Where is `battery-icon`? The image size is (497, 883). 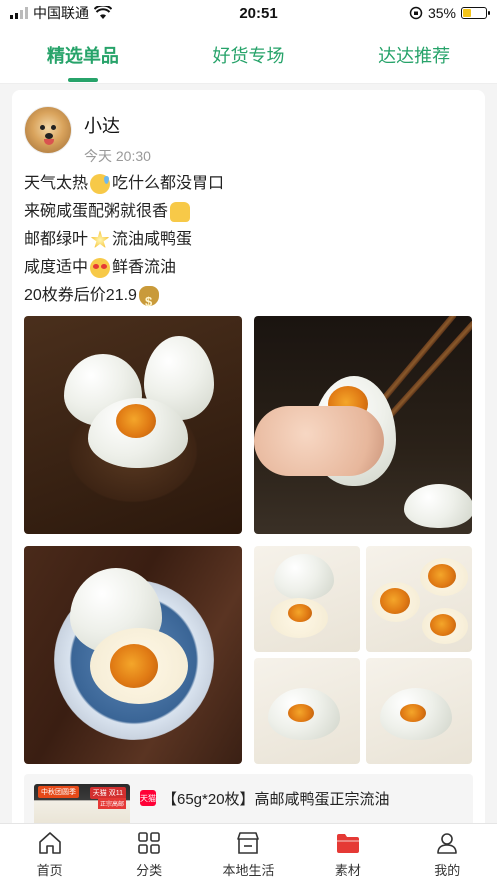 battery-icon is located at coordinates (475, 13).